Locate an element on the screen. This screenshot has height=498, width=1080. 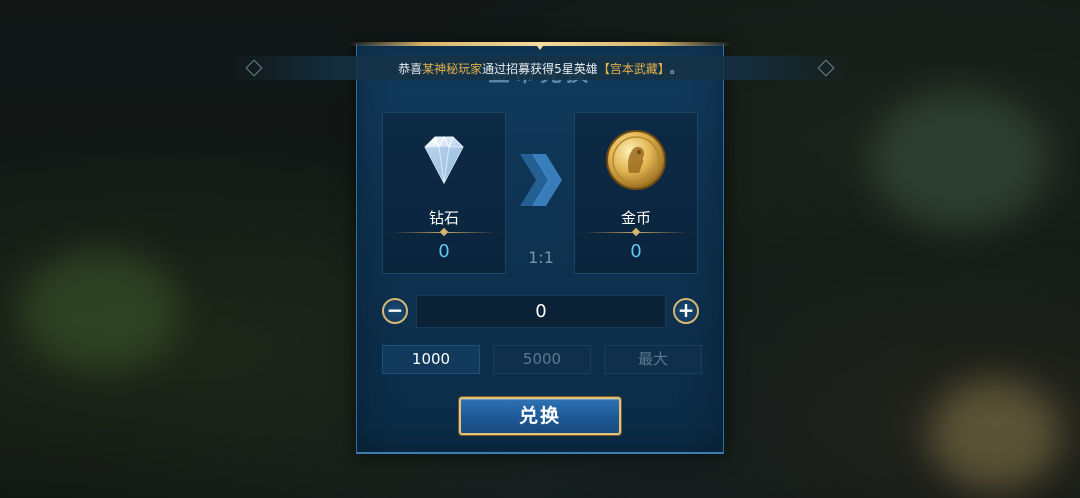
gold-card: 金币 0 is located at coordinates (636, 193).